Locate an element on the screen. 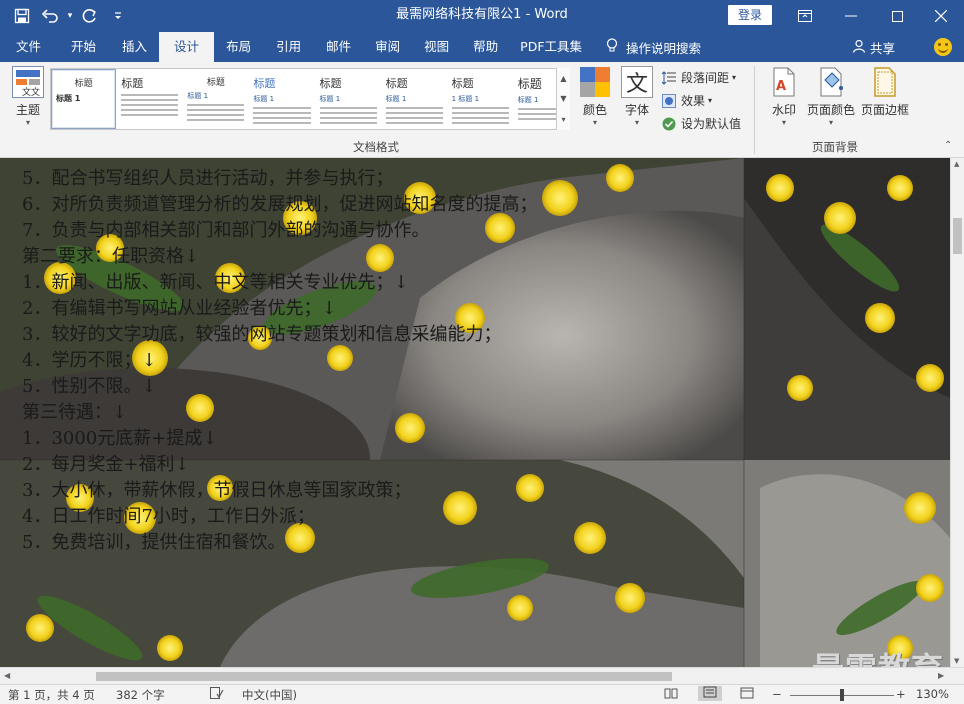 The height and width of the screenshot is (704, 964). doc-line: 2．有编辑书写网站从业经验者优先；↓ is located at coordinates (179, 308).